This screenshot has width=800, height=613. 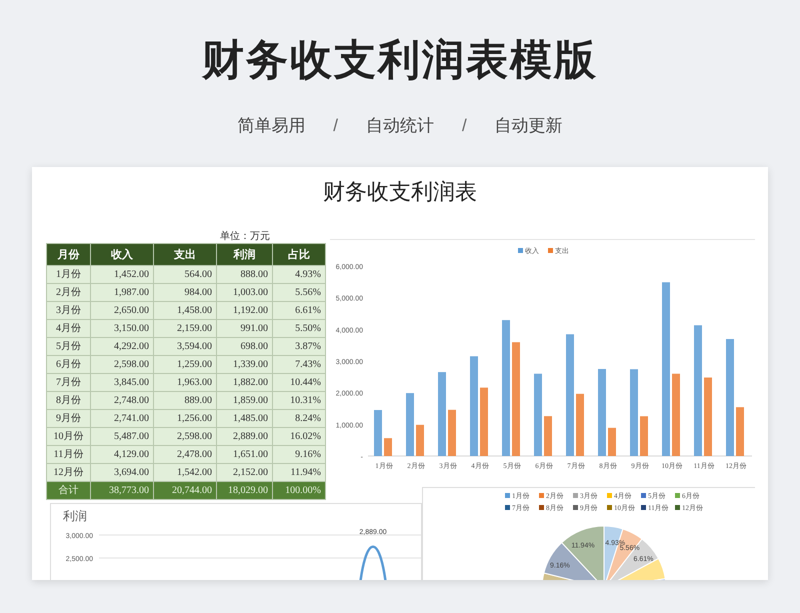 What do you see at coordinates (244, 275) in the screenshot?
I see `table-cell: 888.00` at bounding box center [244, 275].